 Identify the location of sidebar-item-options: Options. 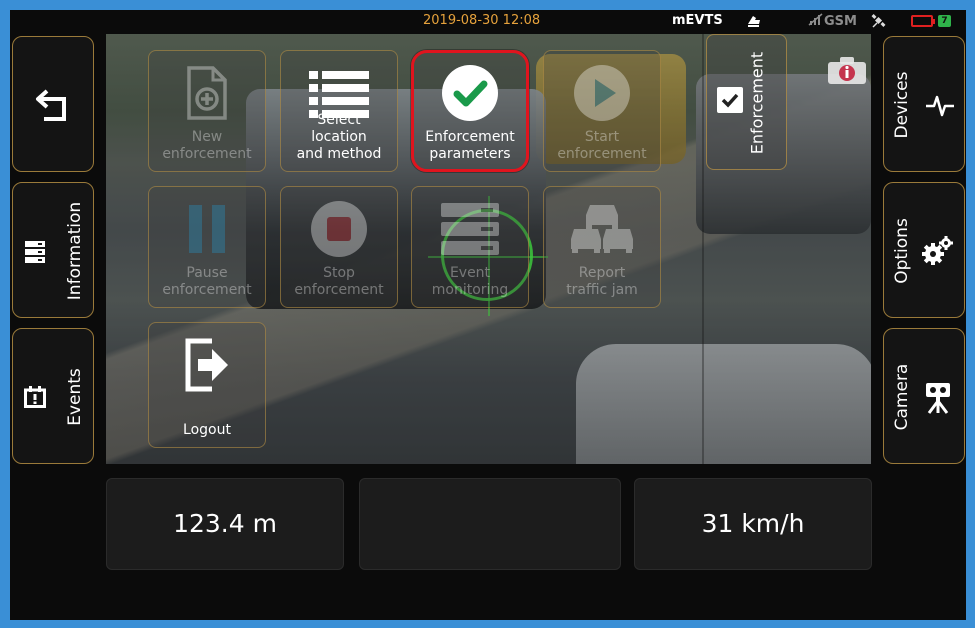
(924, 250).